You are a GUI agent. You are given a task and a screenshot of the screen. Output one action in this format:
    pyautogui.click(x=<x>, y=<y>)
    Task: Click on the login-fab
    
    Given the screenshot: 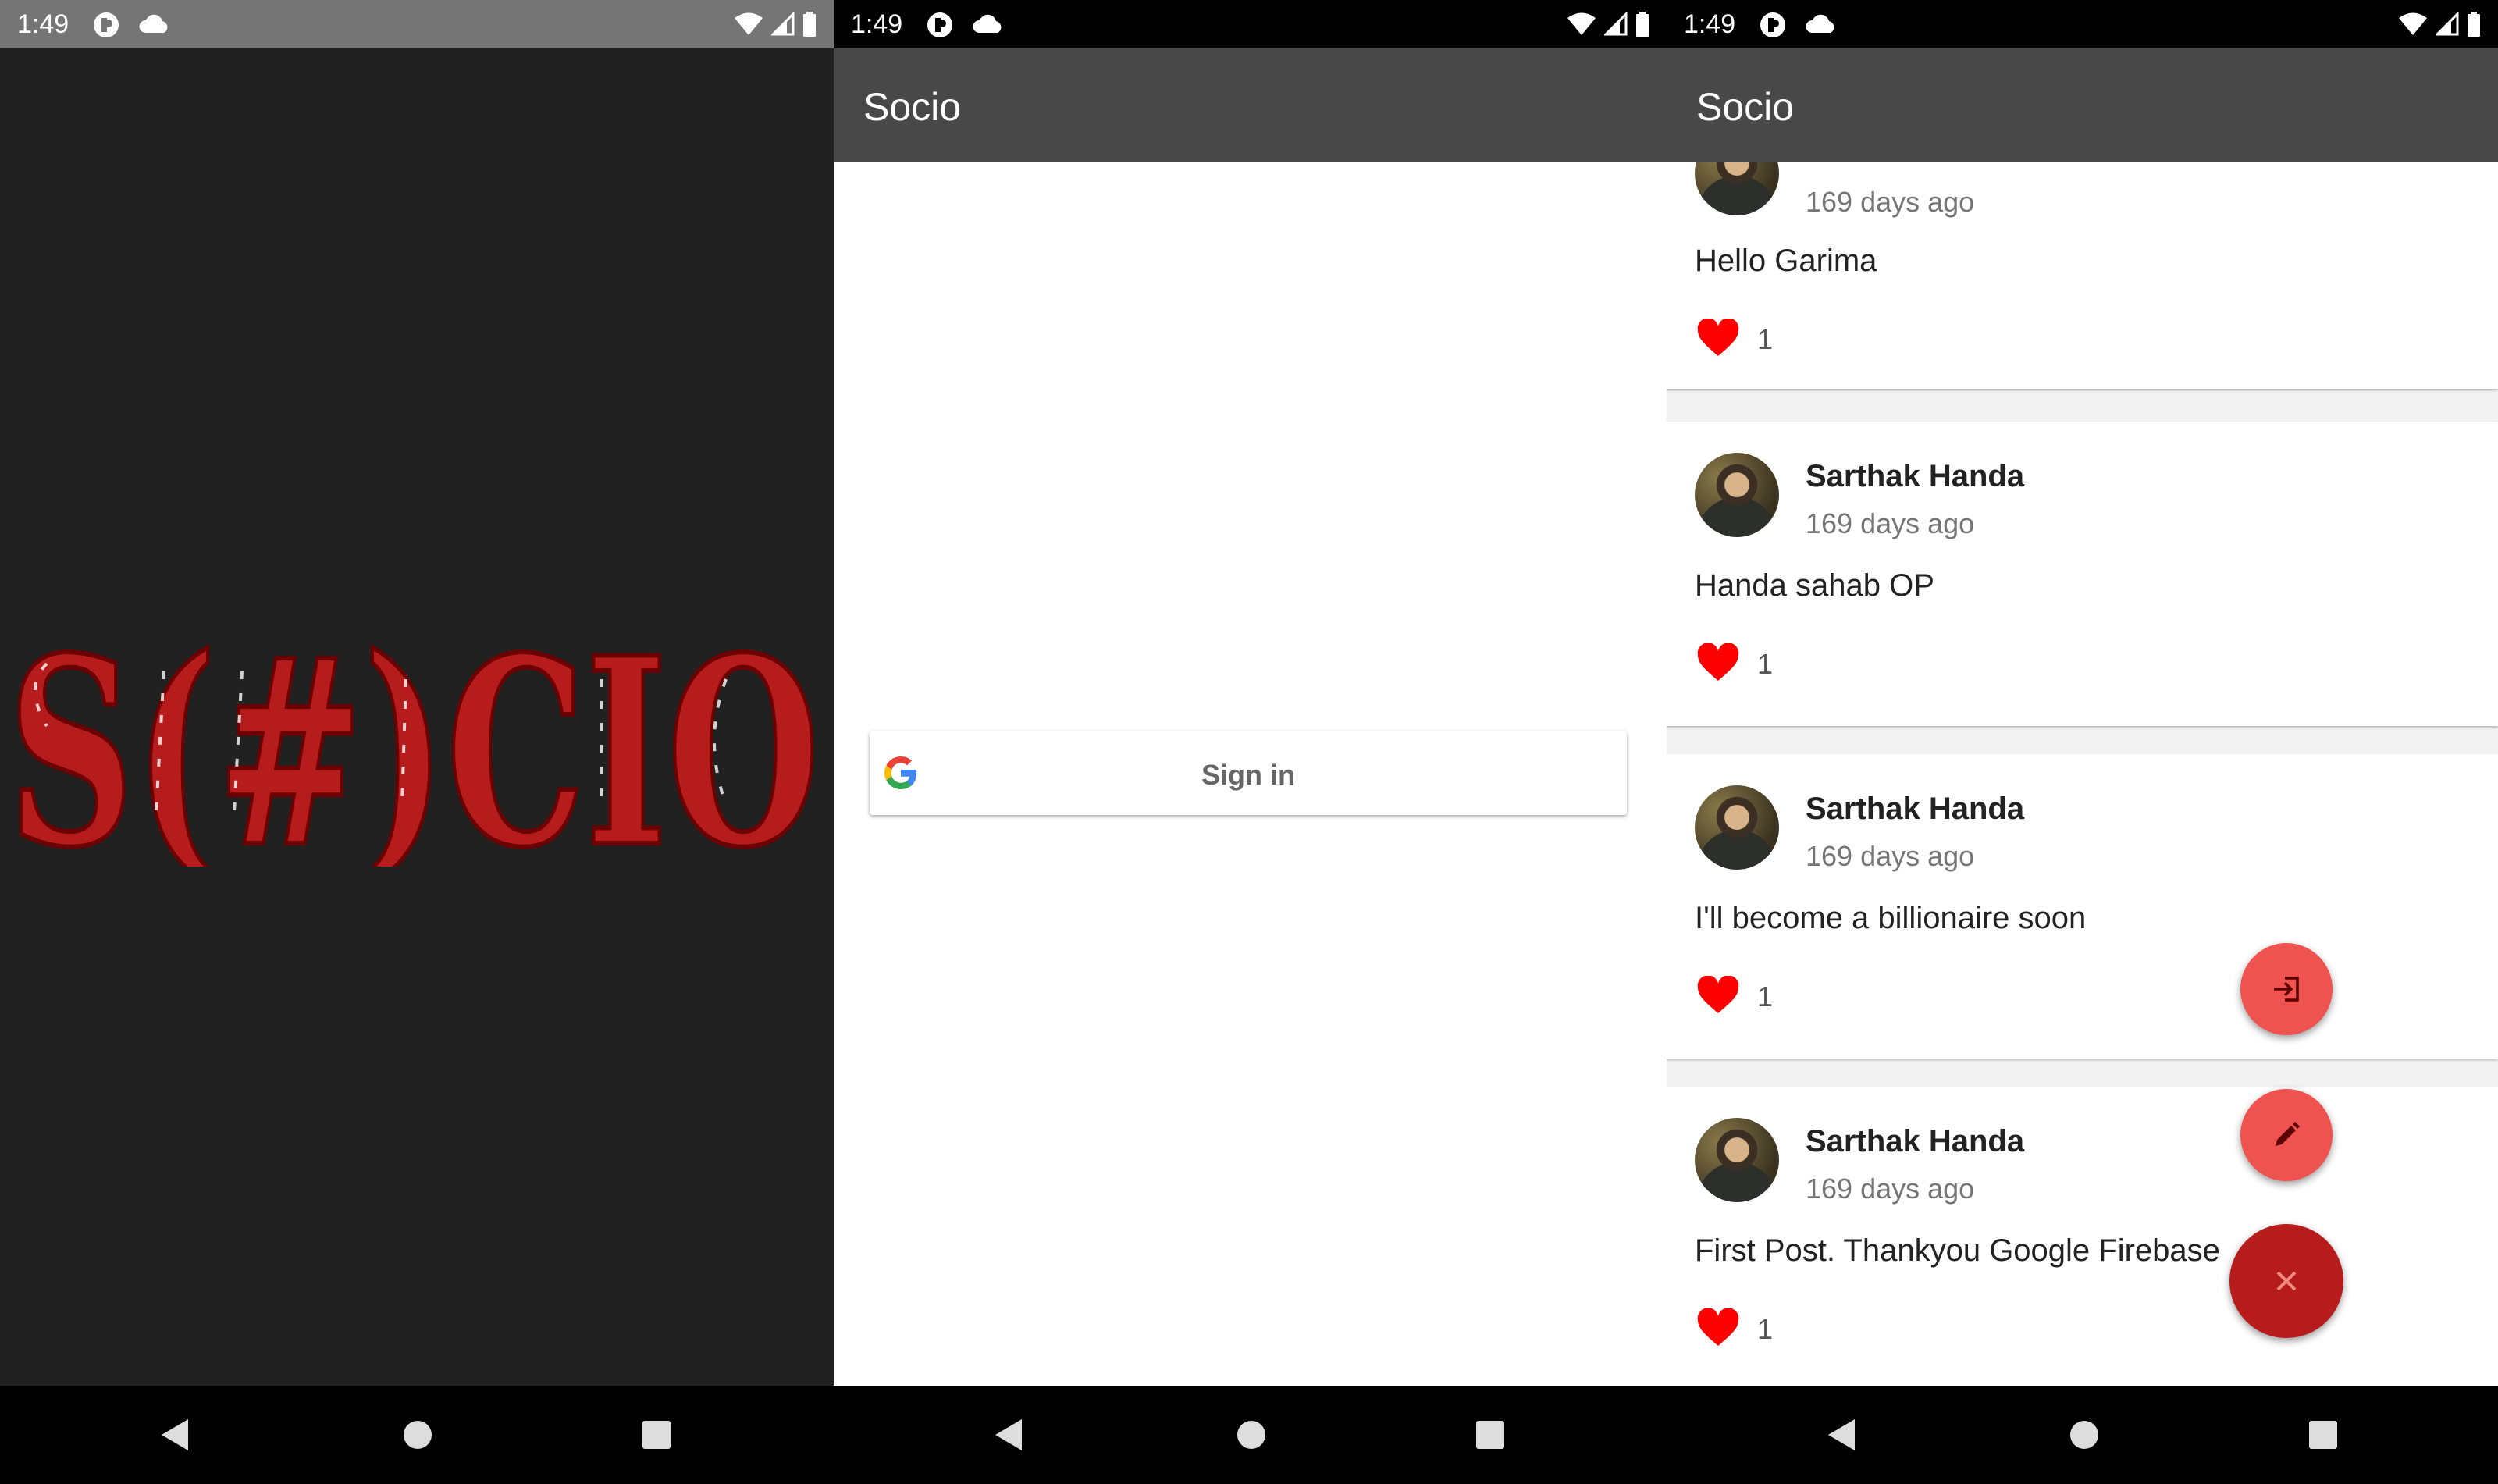 What is the action you would take?
    pyautogui.click(x=2286, y=989)
    